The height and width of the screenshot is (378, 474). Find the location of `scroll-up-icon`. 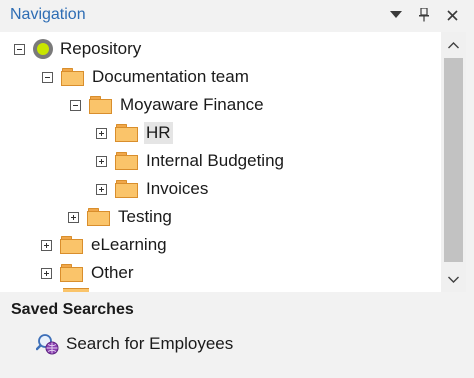

scroll-up-icon is located at coordinates (453, 45).